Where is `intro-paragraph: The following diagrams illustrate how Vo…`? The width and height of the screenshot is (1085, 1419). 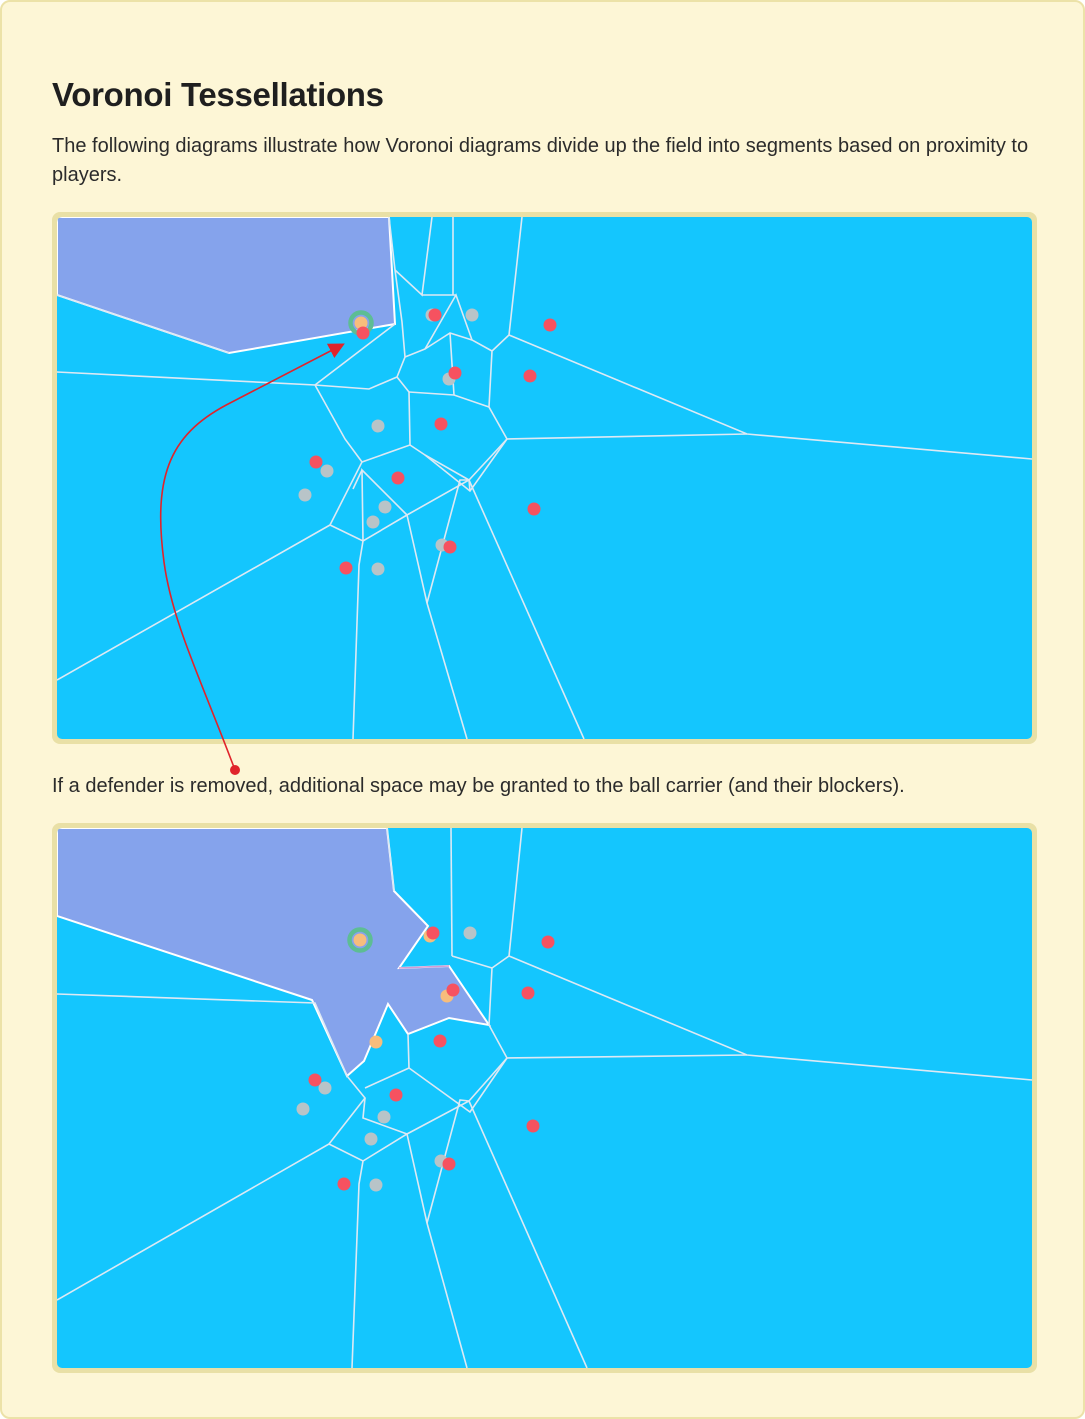 intro-paragraph: The following diagrams illustrate how Vo… is located at coordinates (540, 160).